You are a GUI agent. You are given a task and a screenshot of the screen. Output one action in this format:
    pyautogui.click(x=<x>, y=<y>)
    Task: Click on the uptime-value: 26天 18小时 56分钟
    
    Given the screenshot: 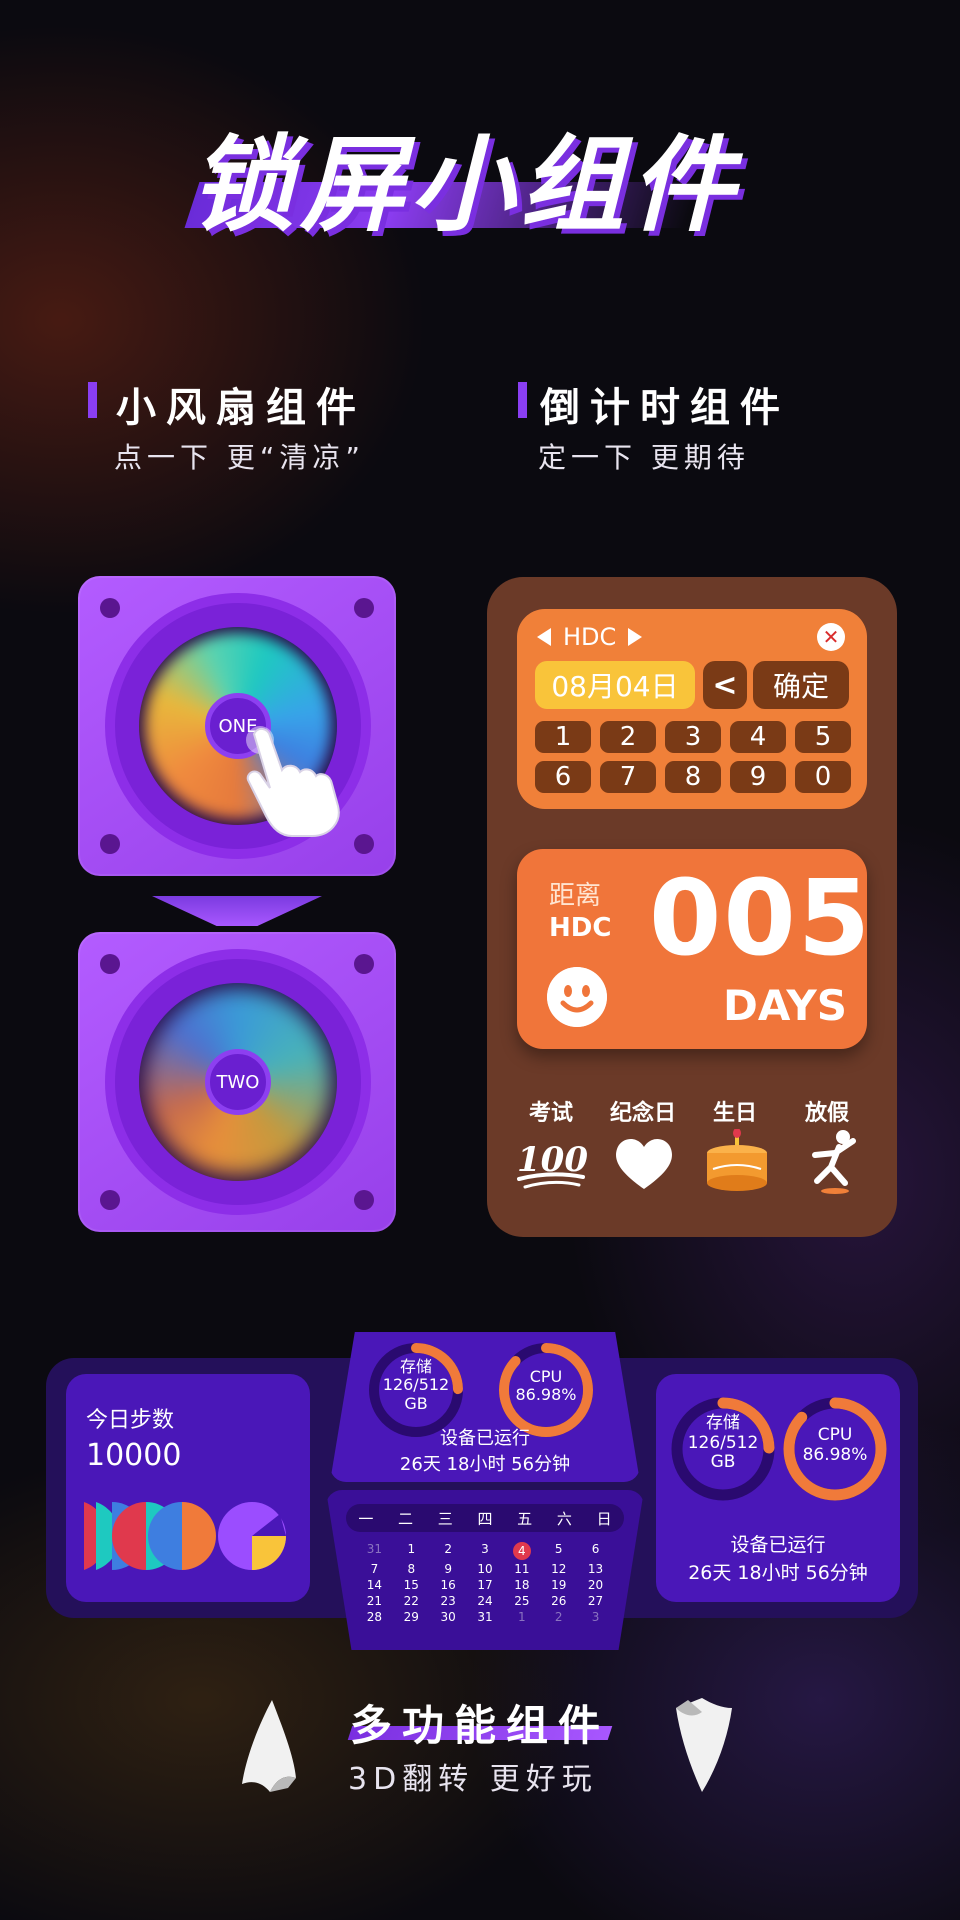 What is the action you would take?
    pyautogui.click(x=778, y=1573)
    